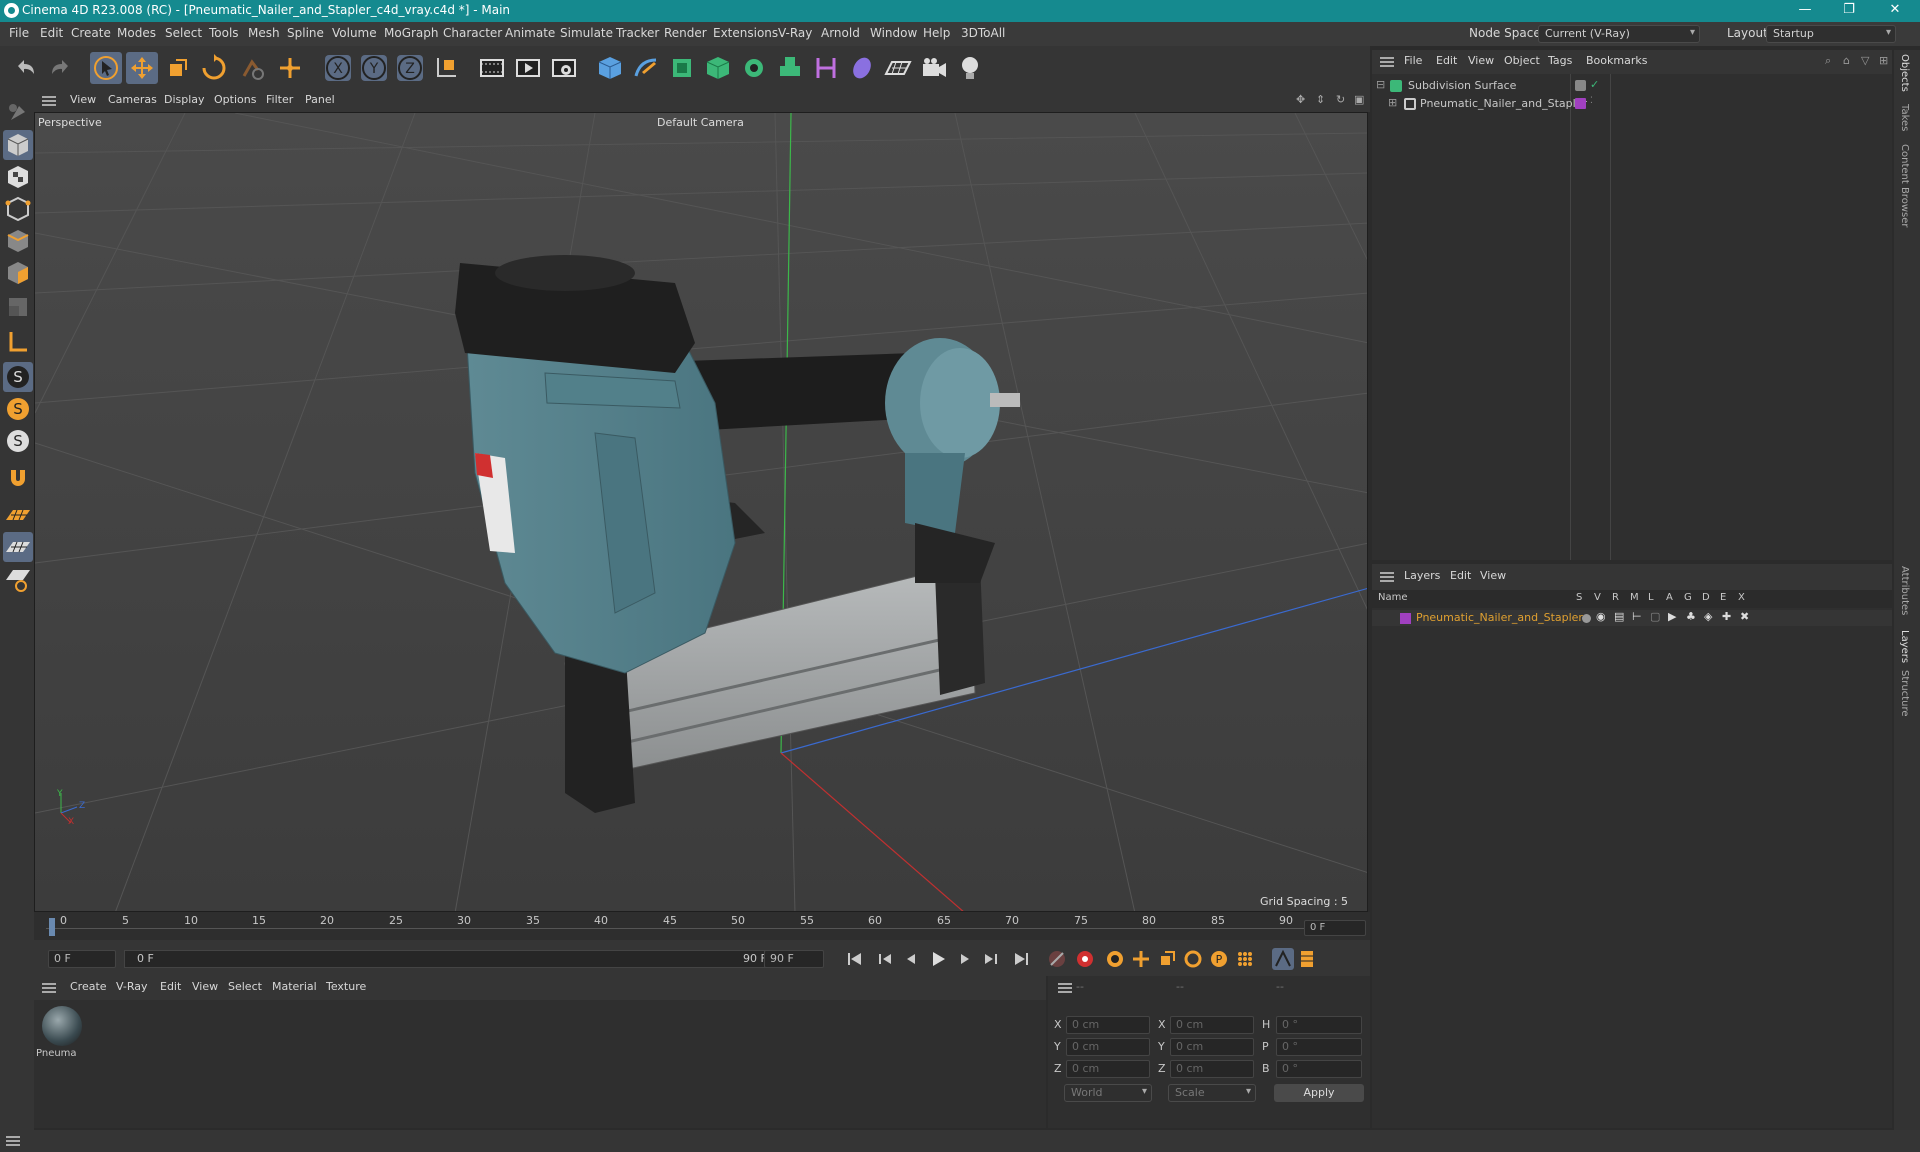  What do you see at coordinates (1522, 60) in the screenshot?
I see `object-menu-object: Object` at bounding box center [1522, 60].